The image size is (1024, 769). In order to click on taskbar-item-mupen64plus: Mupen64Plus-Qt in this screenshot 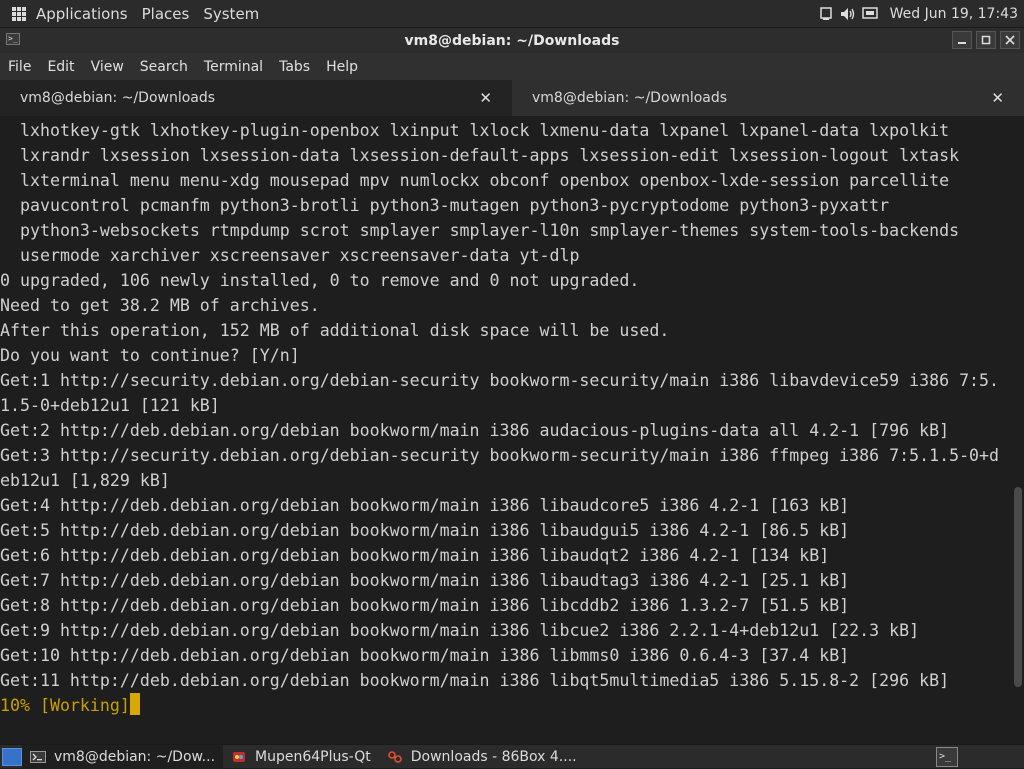, I will do `click(301, 757)`.